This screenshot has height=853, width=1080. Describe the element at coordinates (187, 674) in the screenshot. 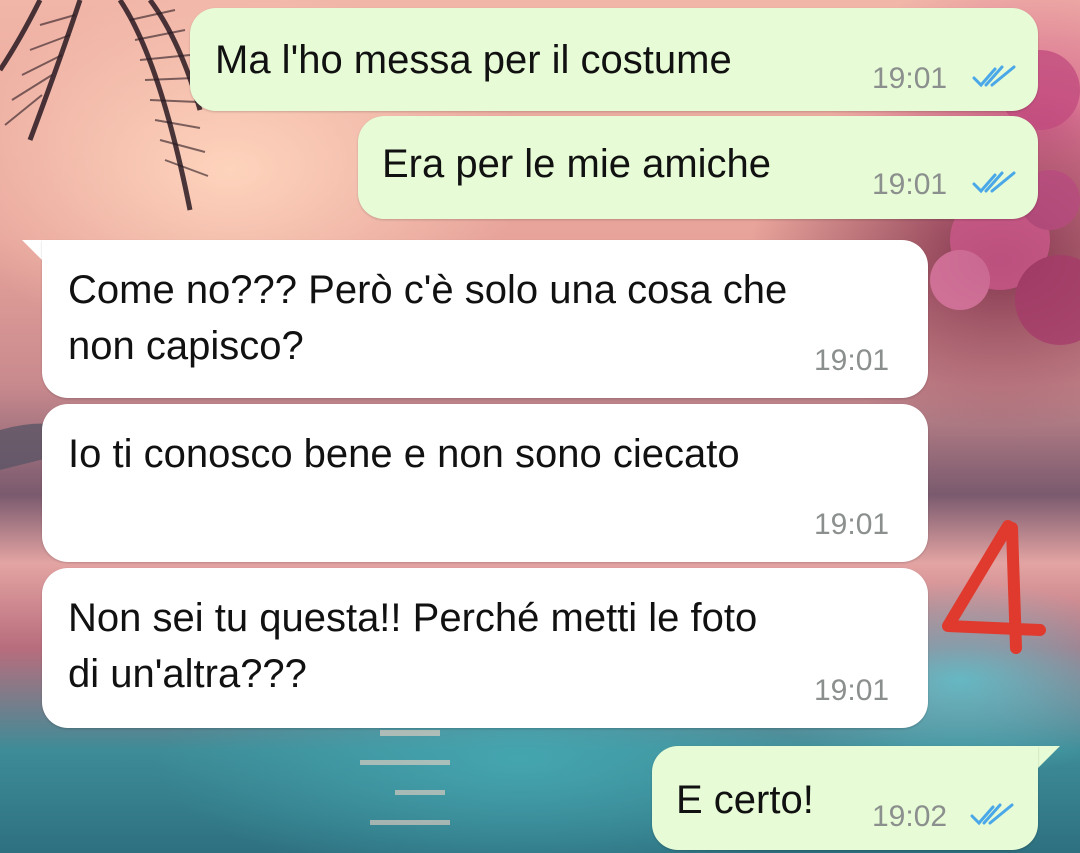

I see `message-text-line2: di un'altra???` at that location.